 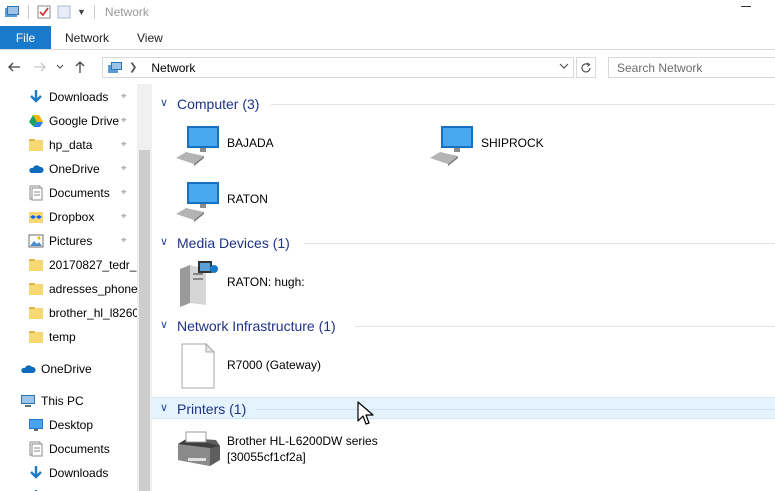 What do you see at coordinates (218, 104) in the screenshot?
I see `group-title: Computer (3)` at bounding box center [218, 104].